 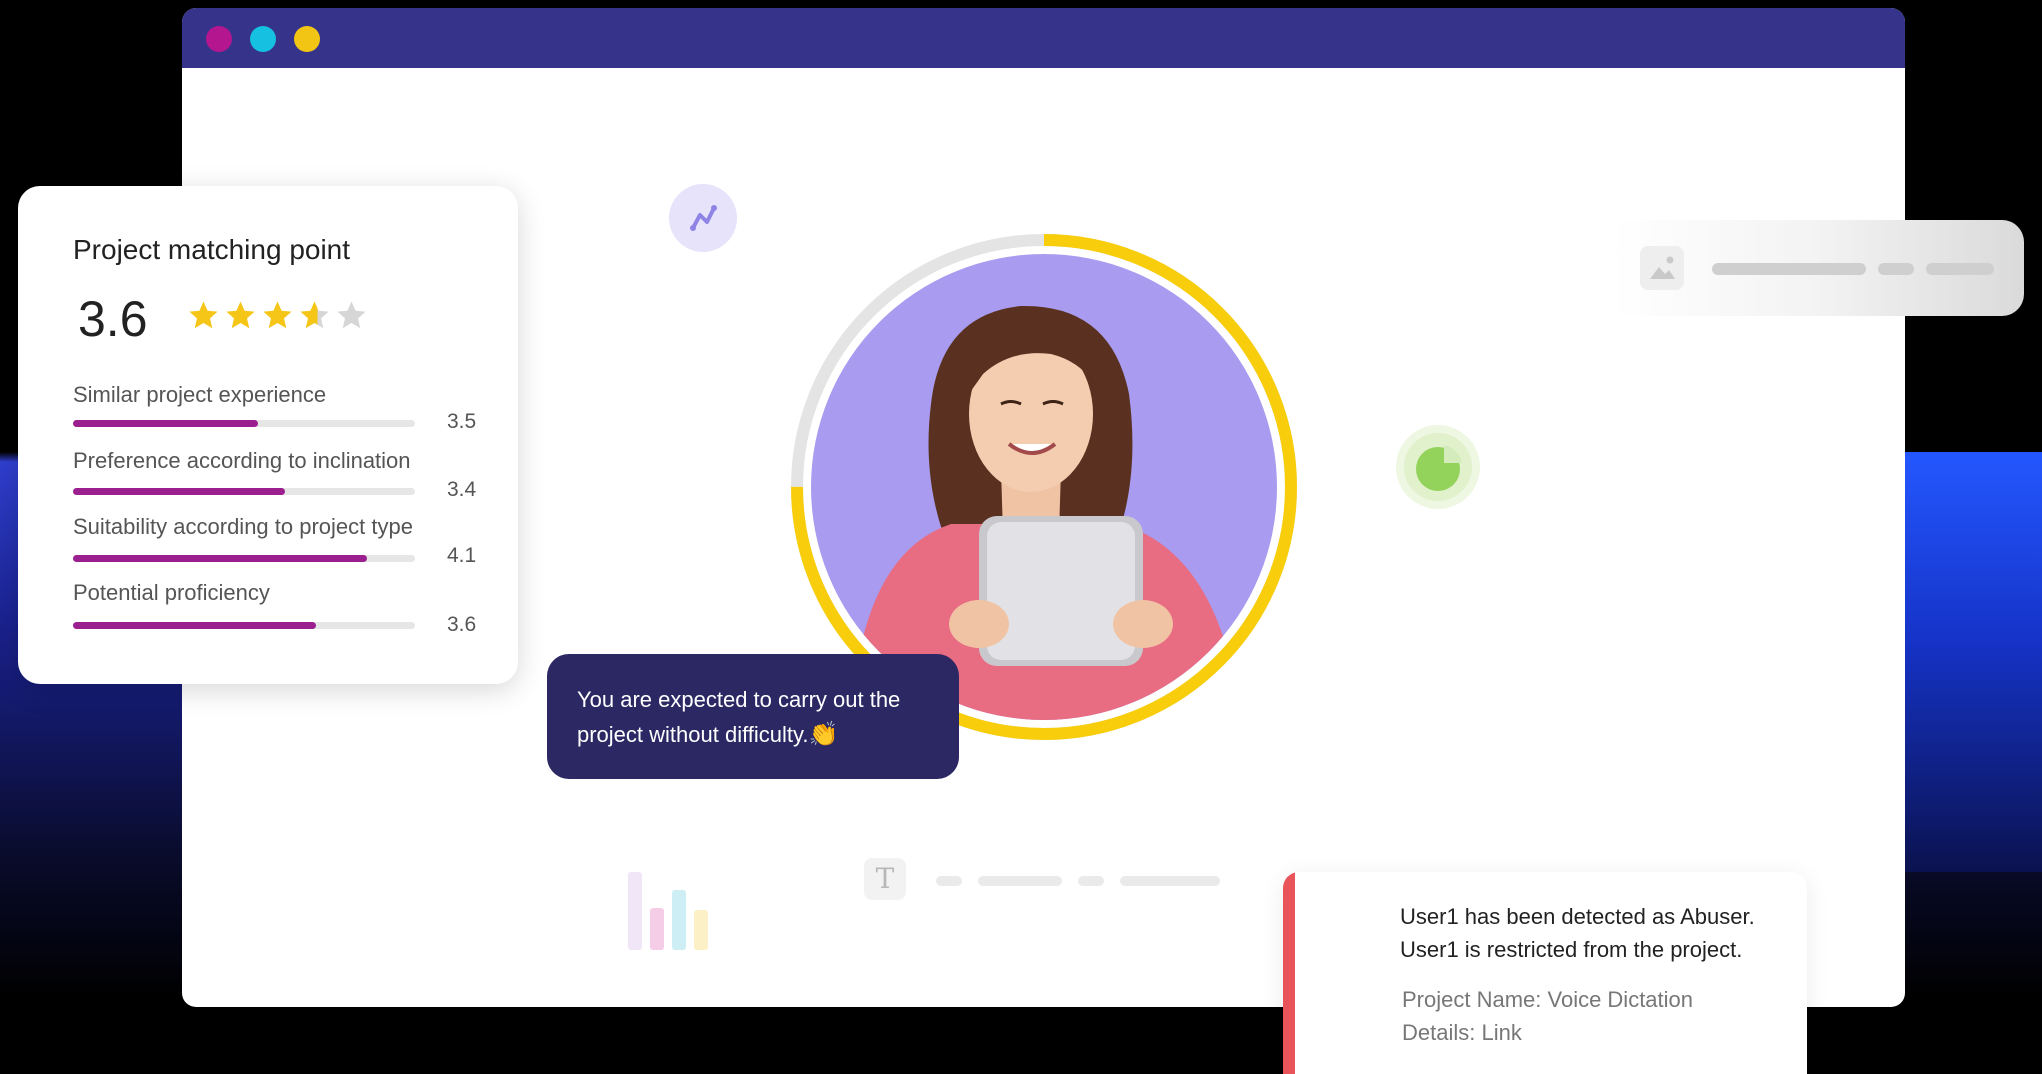 I want to click on card-title: Project matching point, so click(x=212, y=249).